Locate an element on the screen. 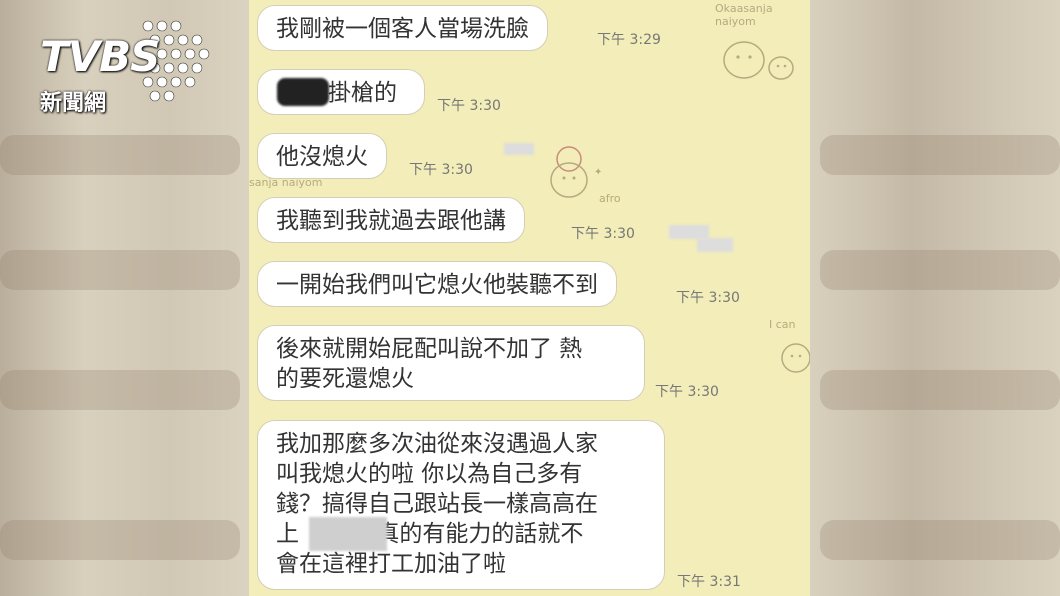  message-bubble: 他沒熄火 is located at coordinates (322, 156).